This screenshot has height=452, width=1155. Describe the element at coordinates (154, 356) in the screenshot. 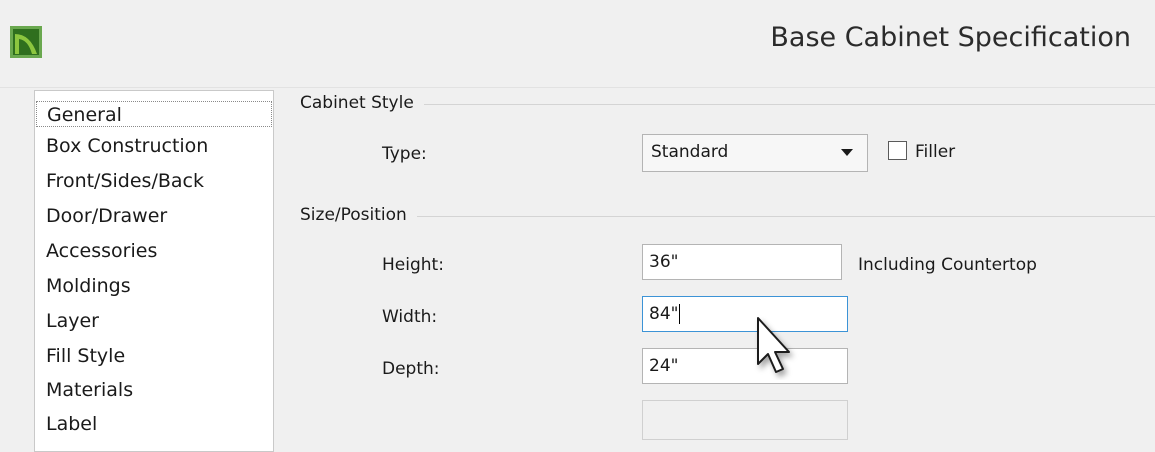

I see `sidebar-item-fill-style: Fill Style` at that location.